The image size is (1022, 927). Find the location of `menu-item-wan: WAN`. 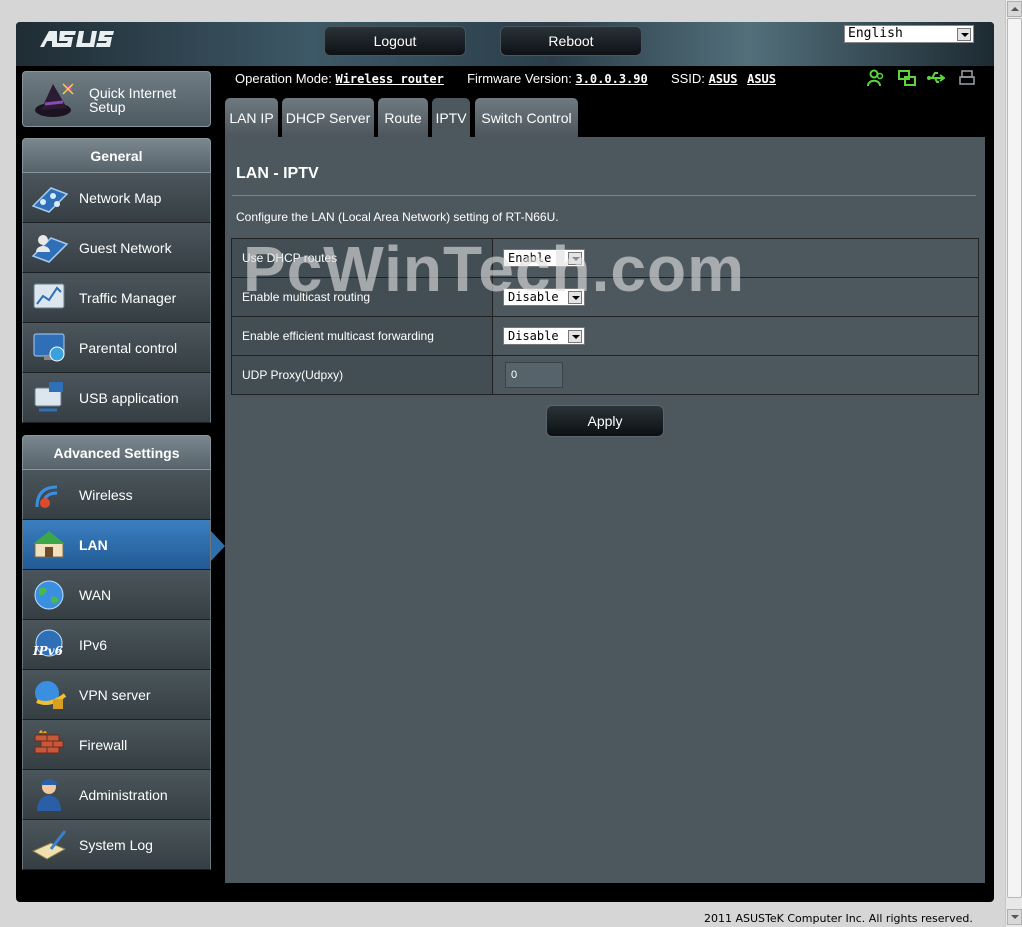

menu-item-wan: WAN is located at coordinates (116, 595).